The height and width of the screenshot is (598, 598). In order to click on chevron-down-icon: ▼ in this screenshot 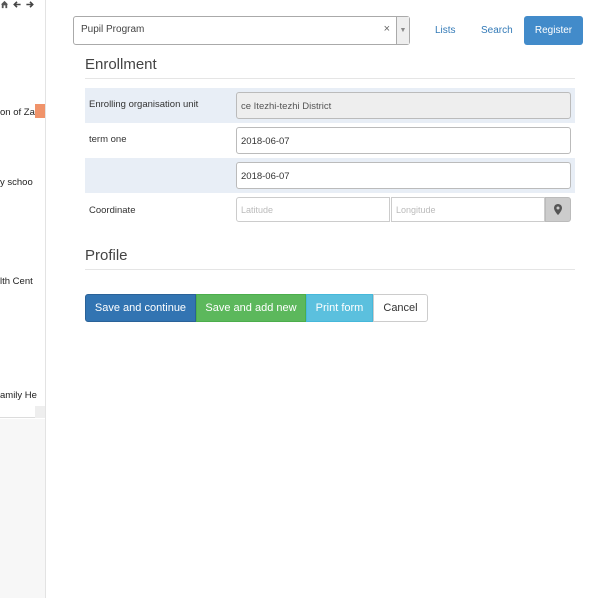, I will do `click(402, 30)`.